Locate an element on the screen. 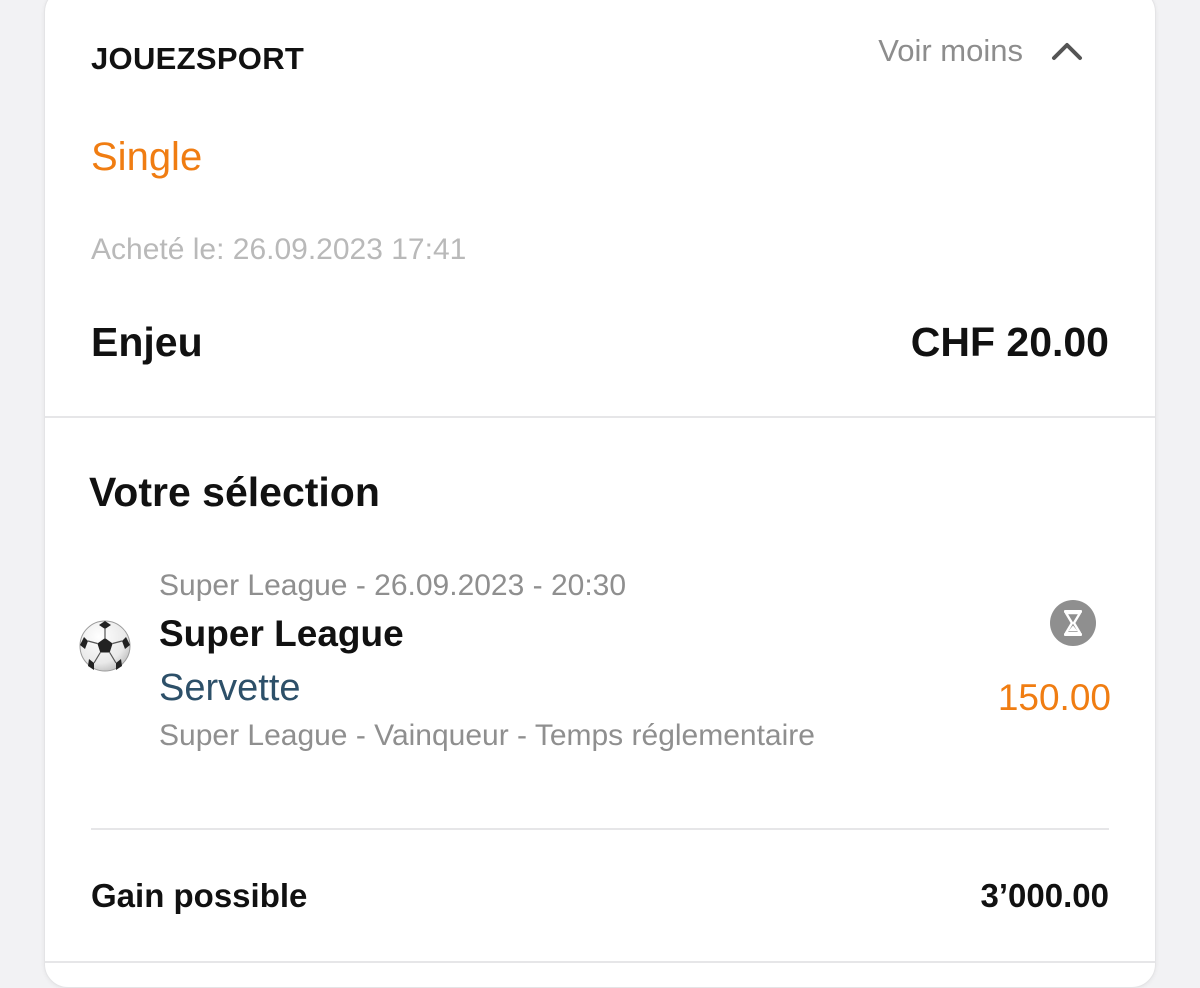  summary-divider is located at coordinates (600, 829).